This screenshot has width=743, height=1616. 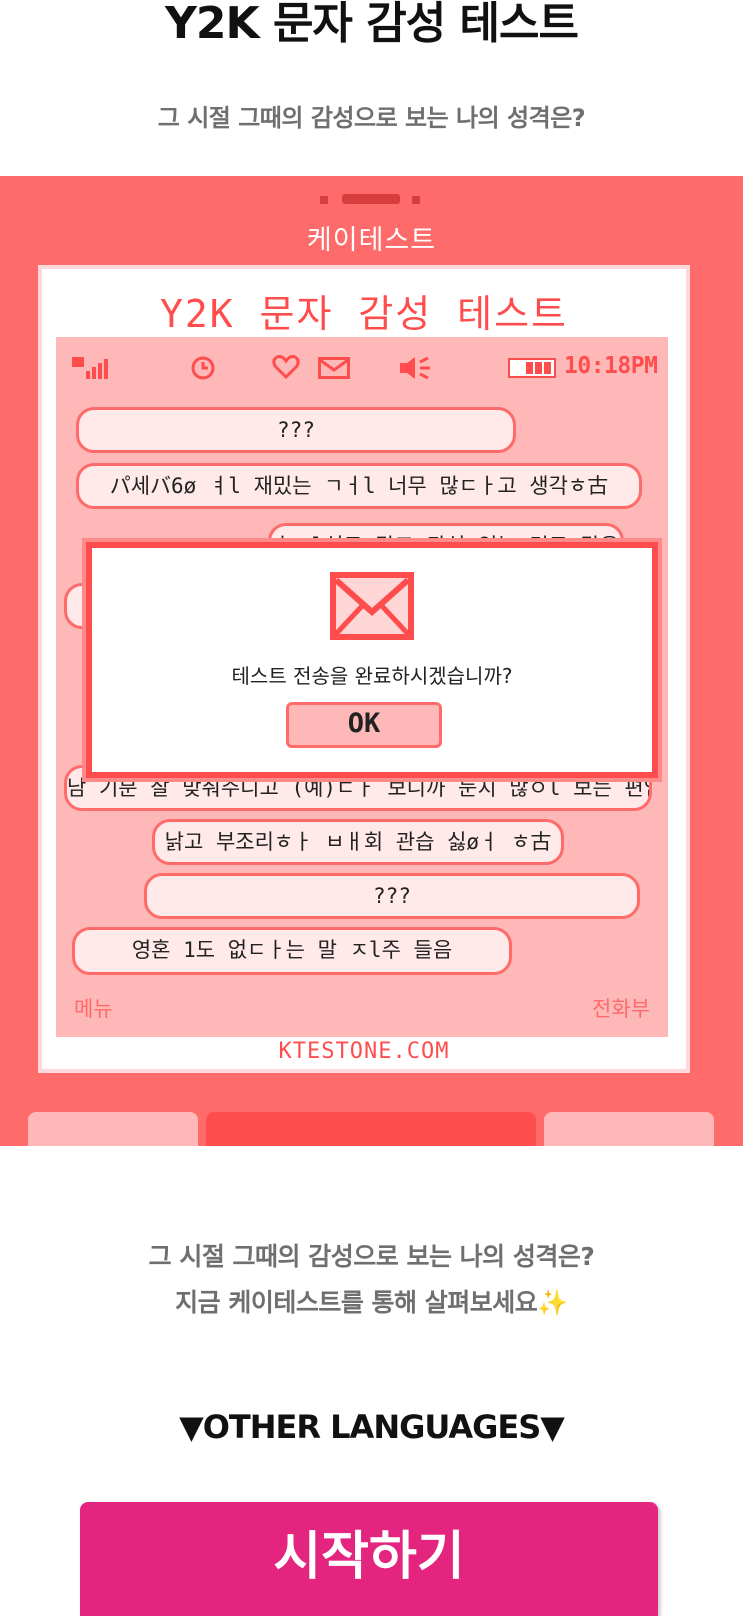 What do you see at coordinates (372, 24) in the screenshot?
I see `page-title: Y2K 문자 감성 테스트` at bounding box center [372, 24].